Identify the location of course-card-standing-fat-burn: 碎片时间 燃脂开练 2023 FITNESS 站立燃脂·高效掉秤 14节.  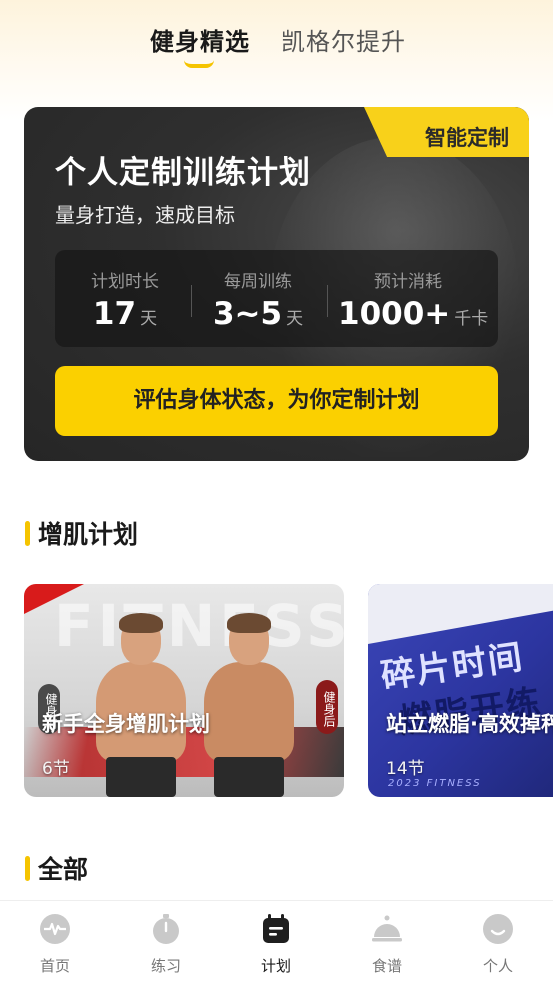
(460, 690).